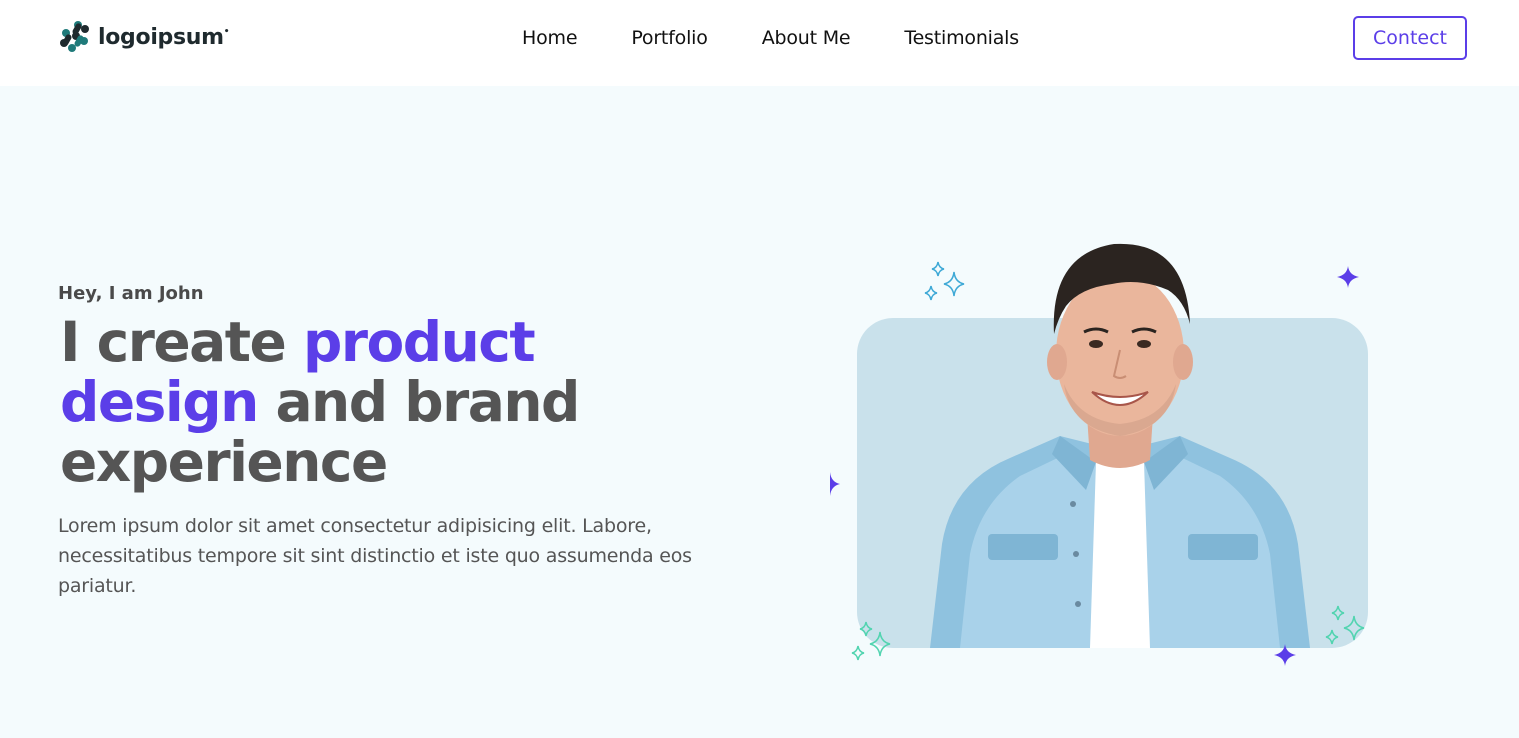 This screenshot has width=1519, height=738. Describe the element at coordinates (419, 342) in the screenshot. I see `headline-accent-1: product` at that location.